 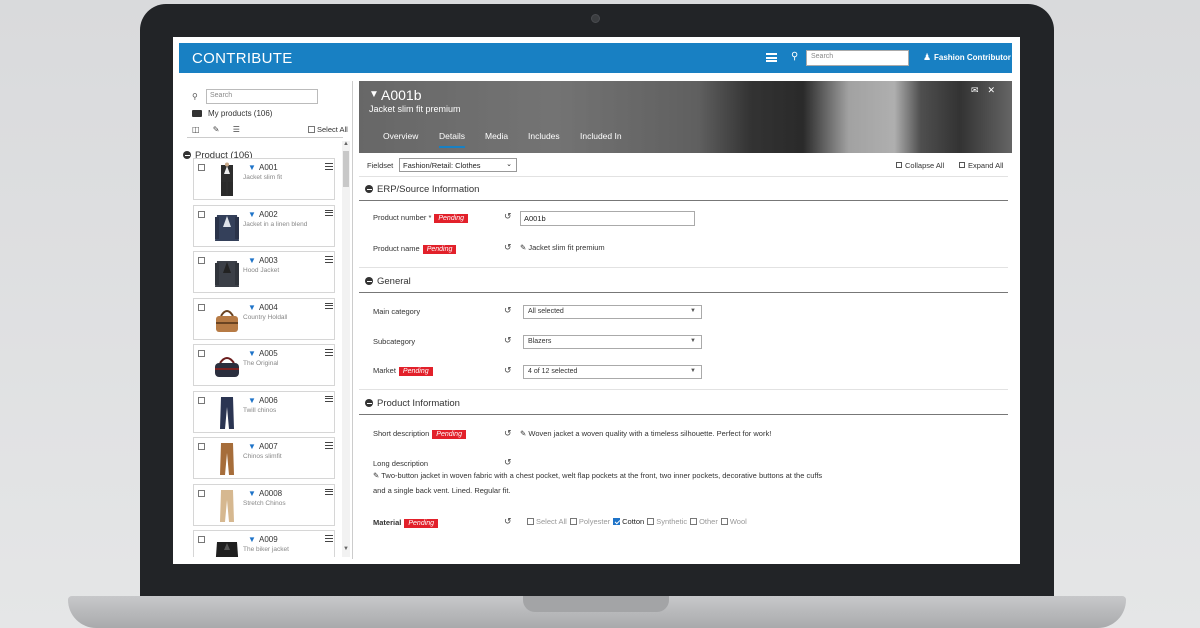 What do you see at coordinates (544, 136) in the screenshot?
I see `tab-includes: Includes` at bounding box center [544, 136].